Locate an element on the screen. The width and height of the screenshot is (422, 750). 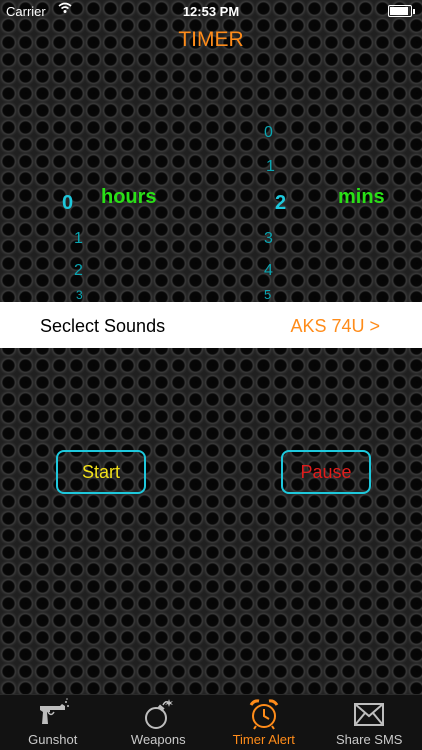
tab-bar: Gunshot Weapons Timer Alert Share SMS is located at coordinates (211, 722).